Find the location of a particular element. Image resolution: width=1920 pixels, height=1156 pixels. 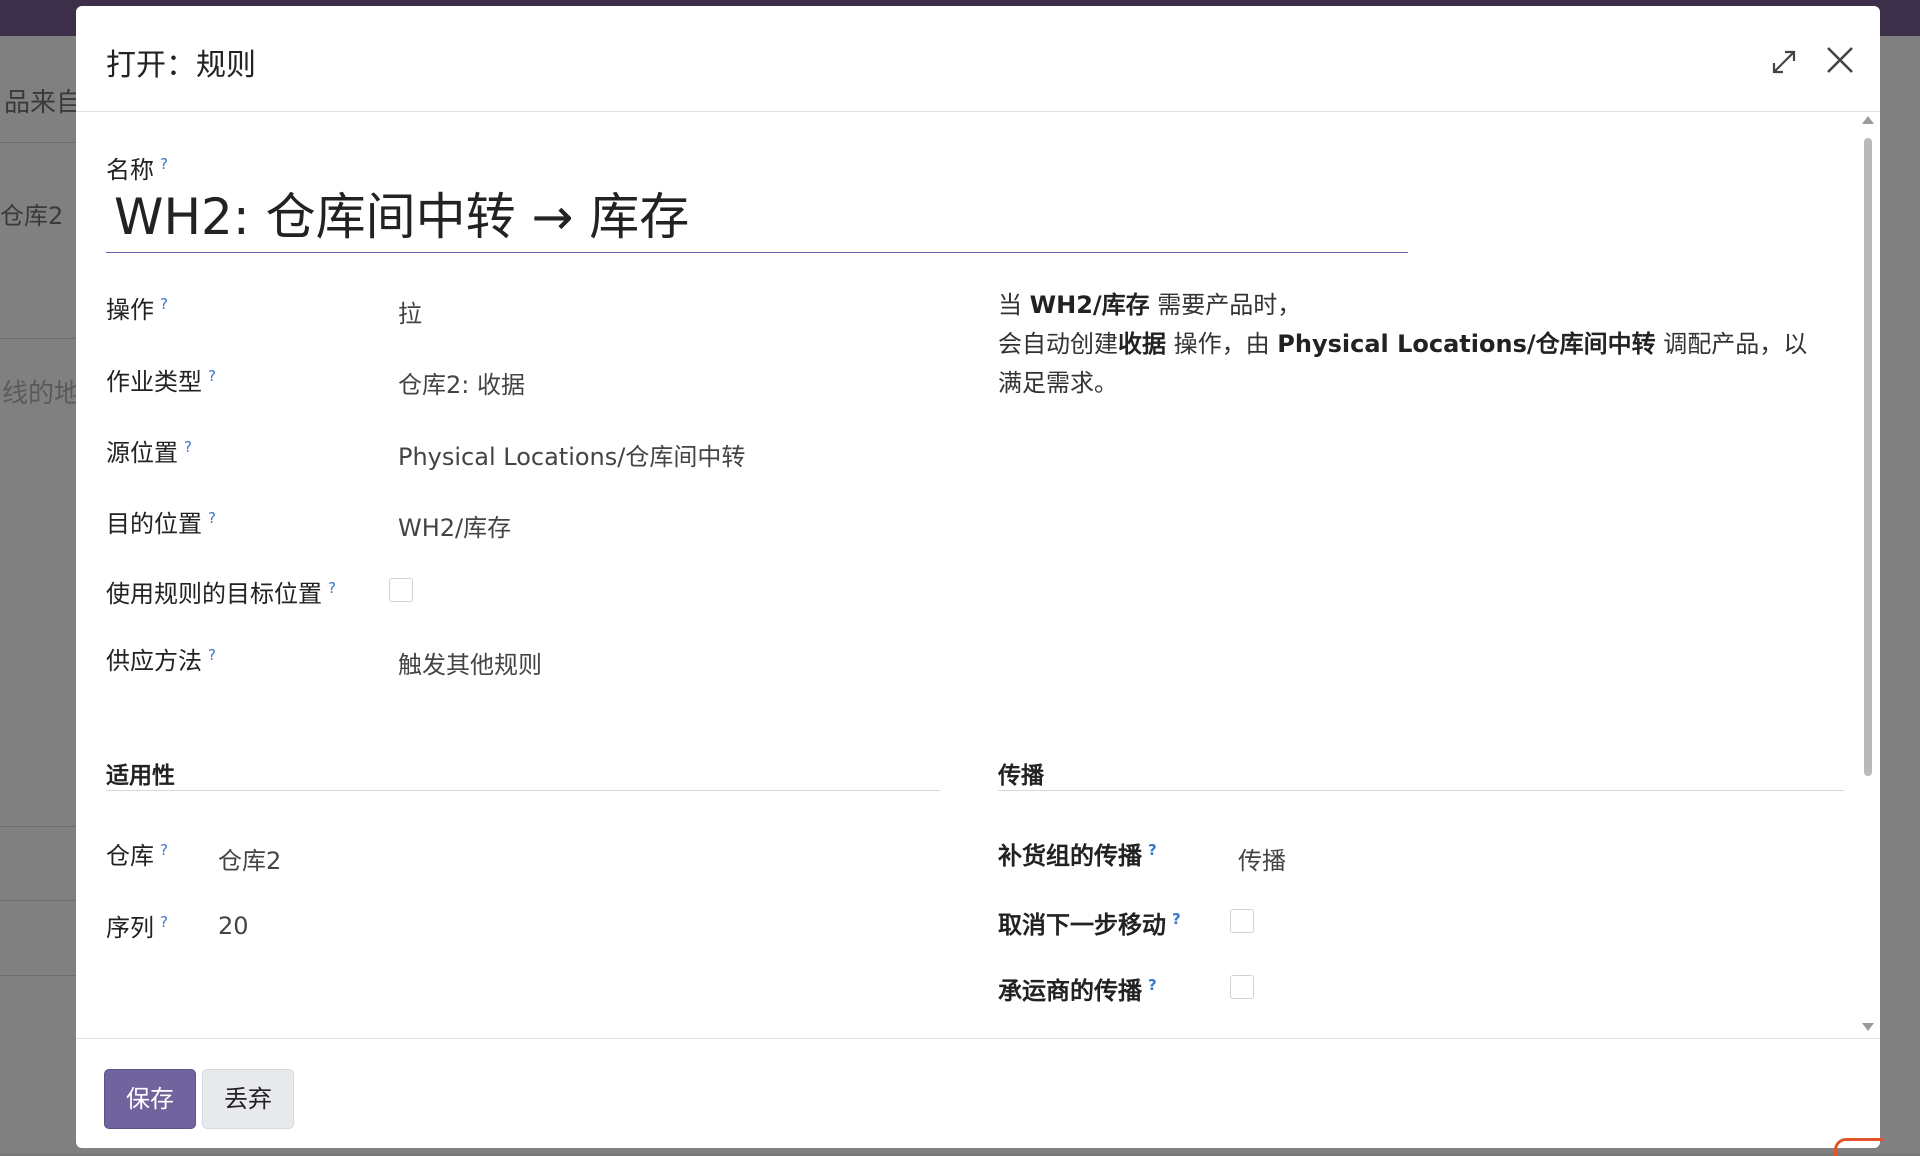

applicability-section-title: 适用性 is located at coordinates (140, 776).